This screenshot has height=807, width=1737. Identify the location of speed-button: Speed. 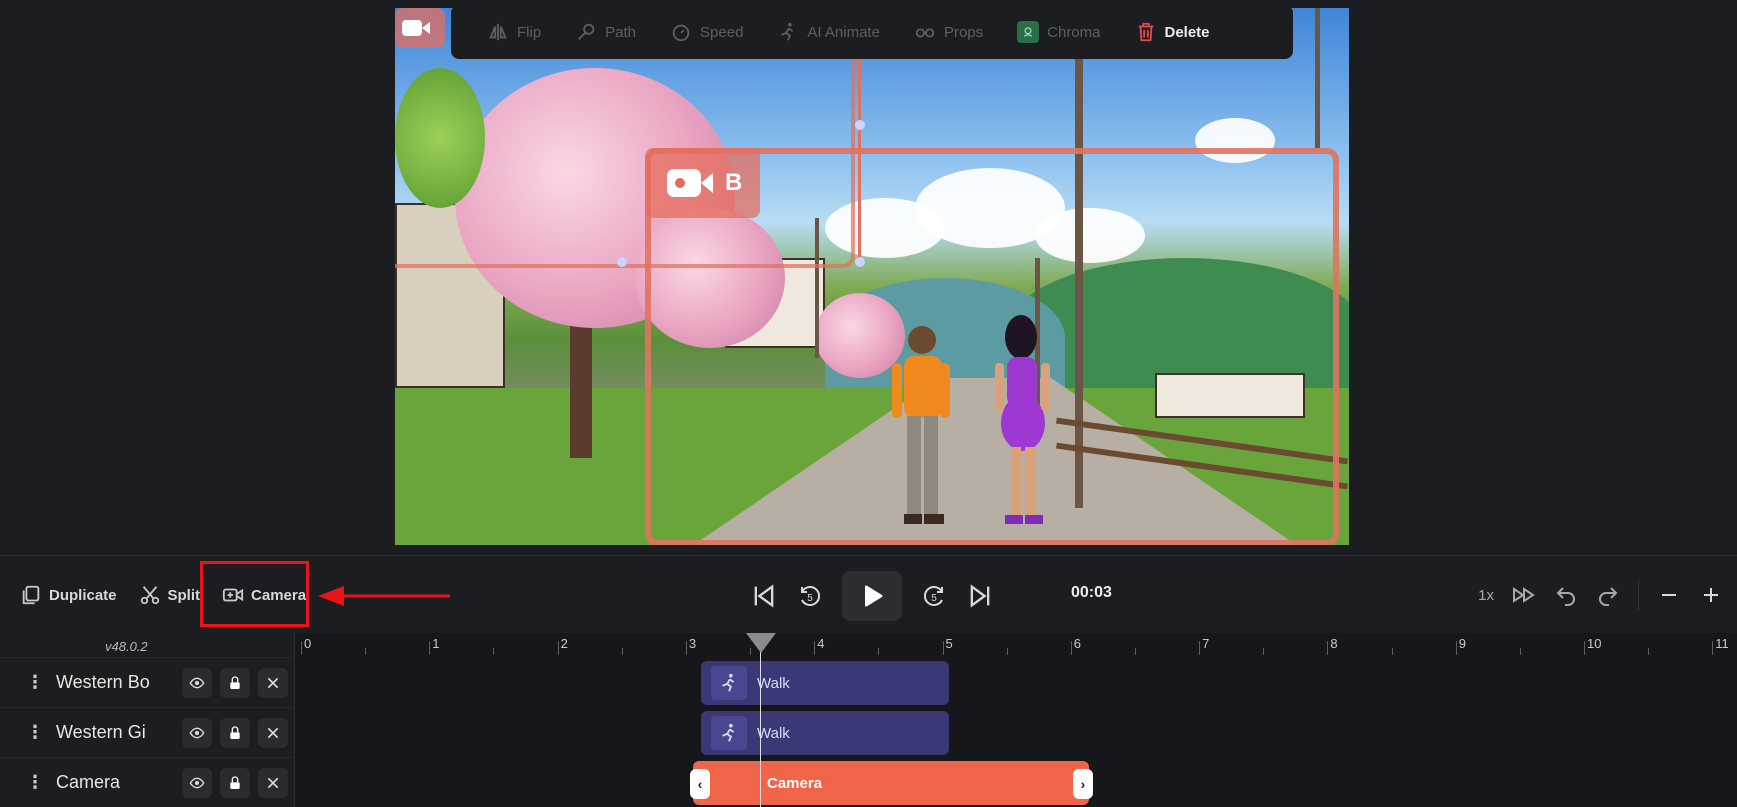
(706, 32).